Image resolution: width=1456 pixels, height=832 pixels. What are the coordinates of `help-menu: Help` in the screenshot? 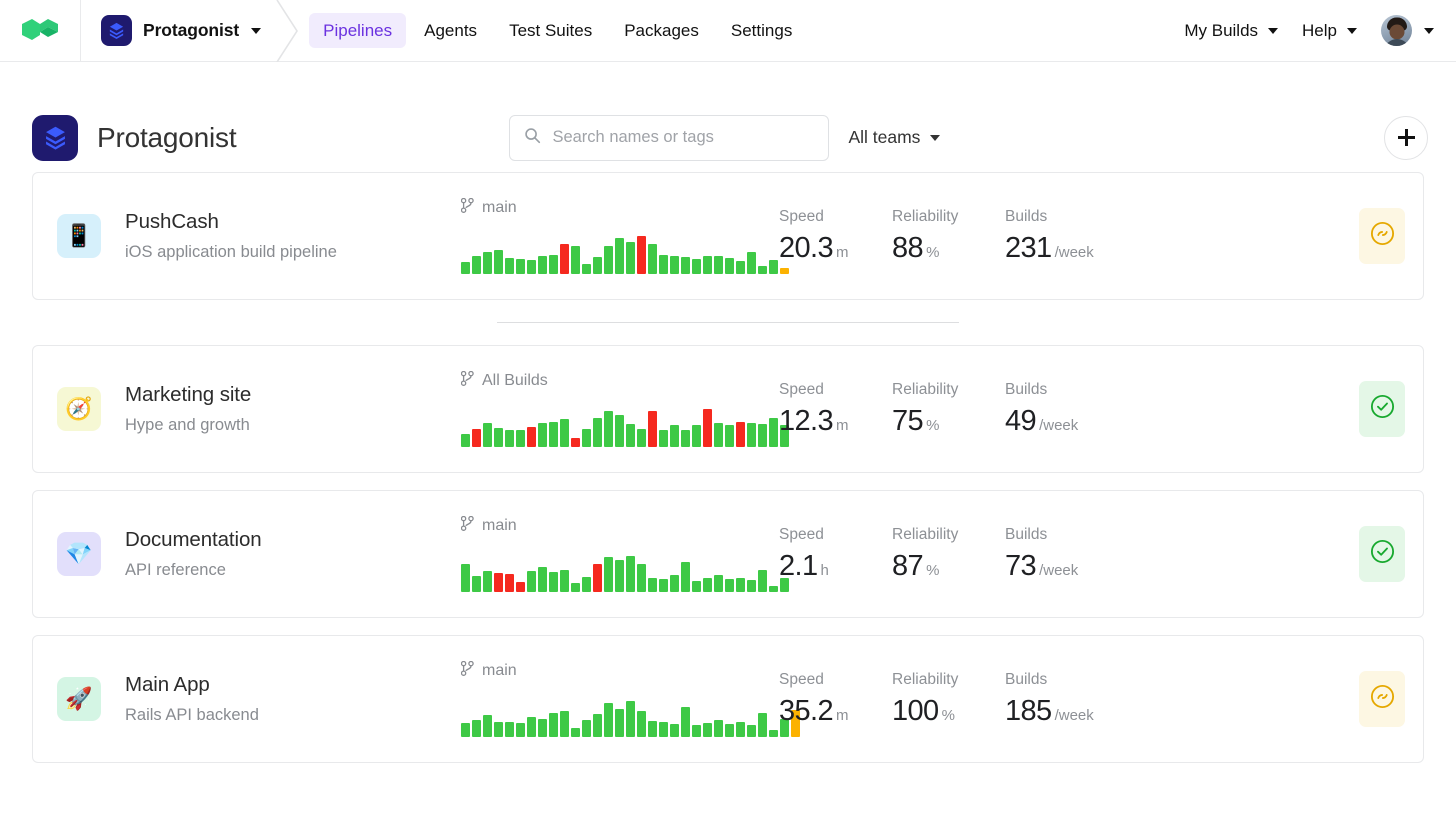 It's located at (1329, 31).